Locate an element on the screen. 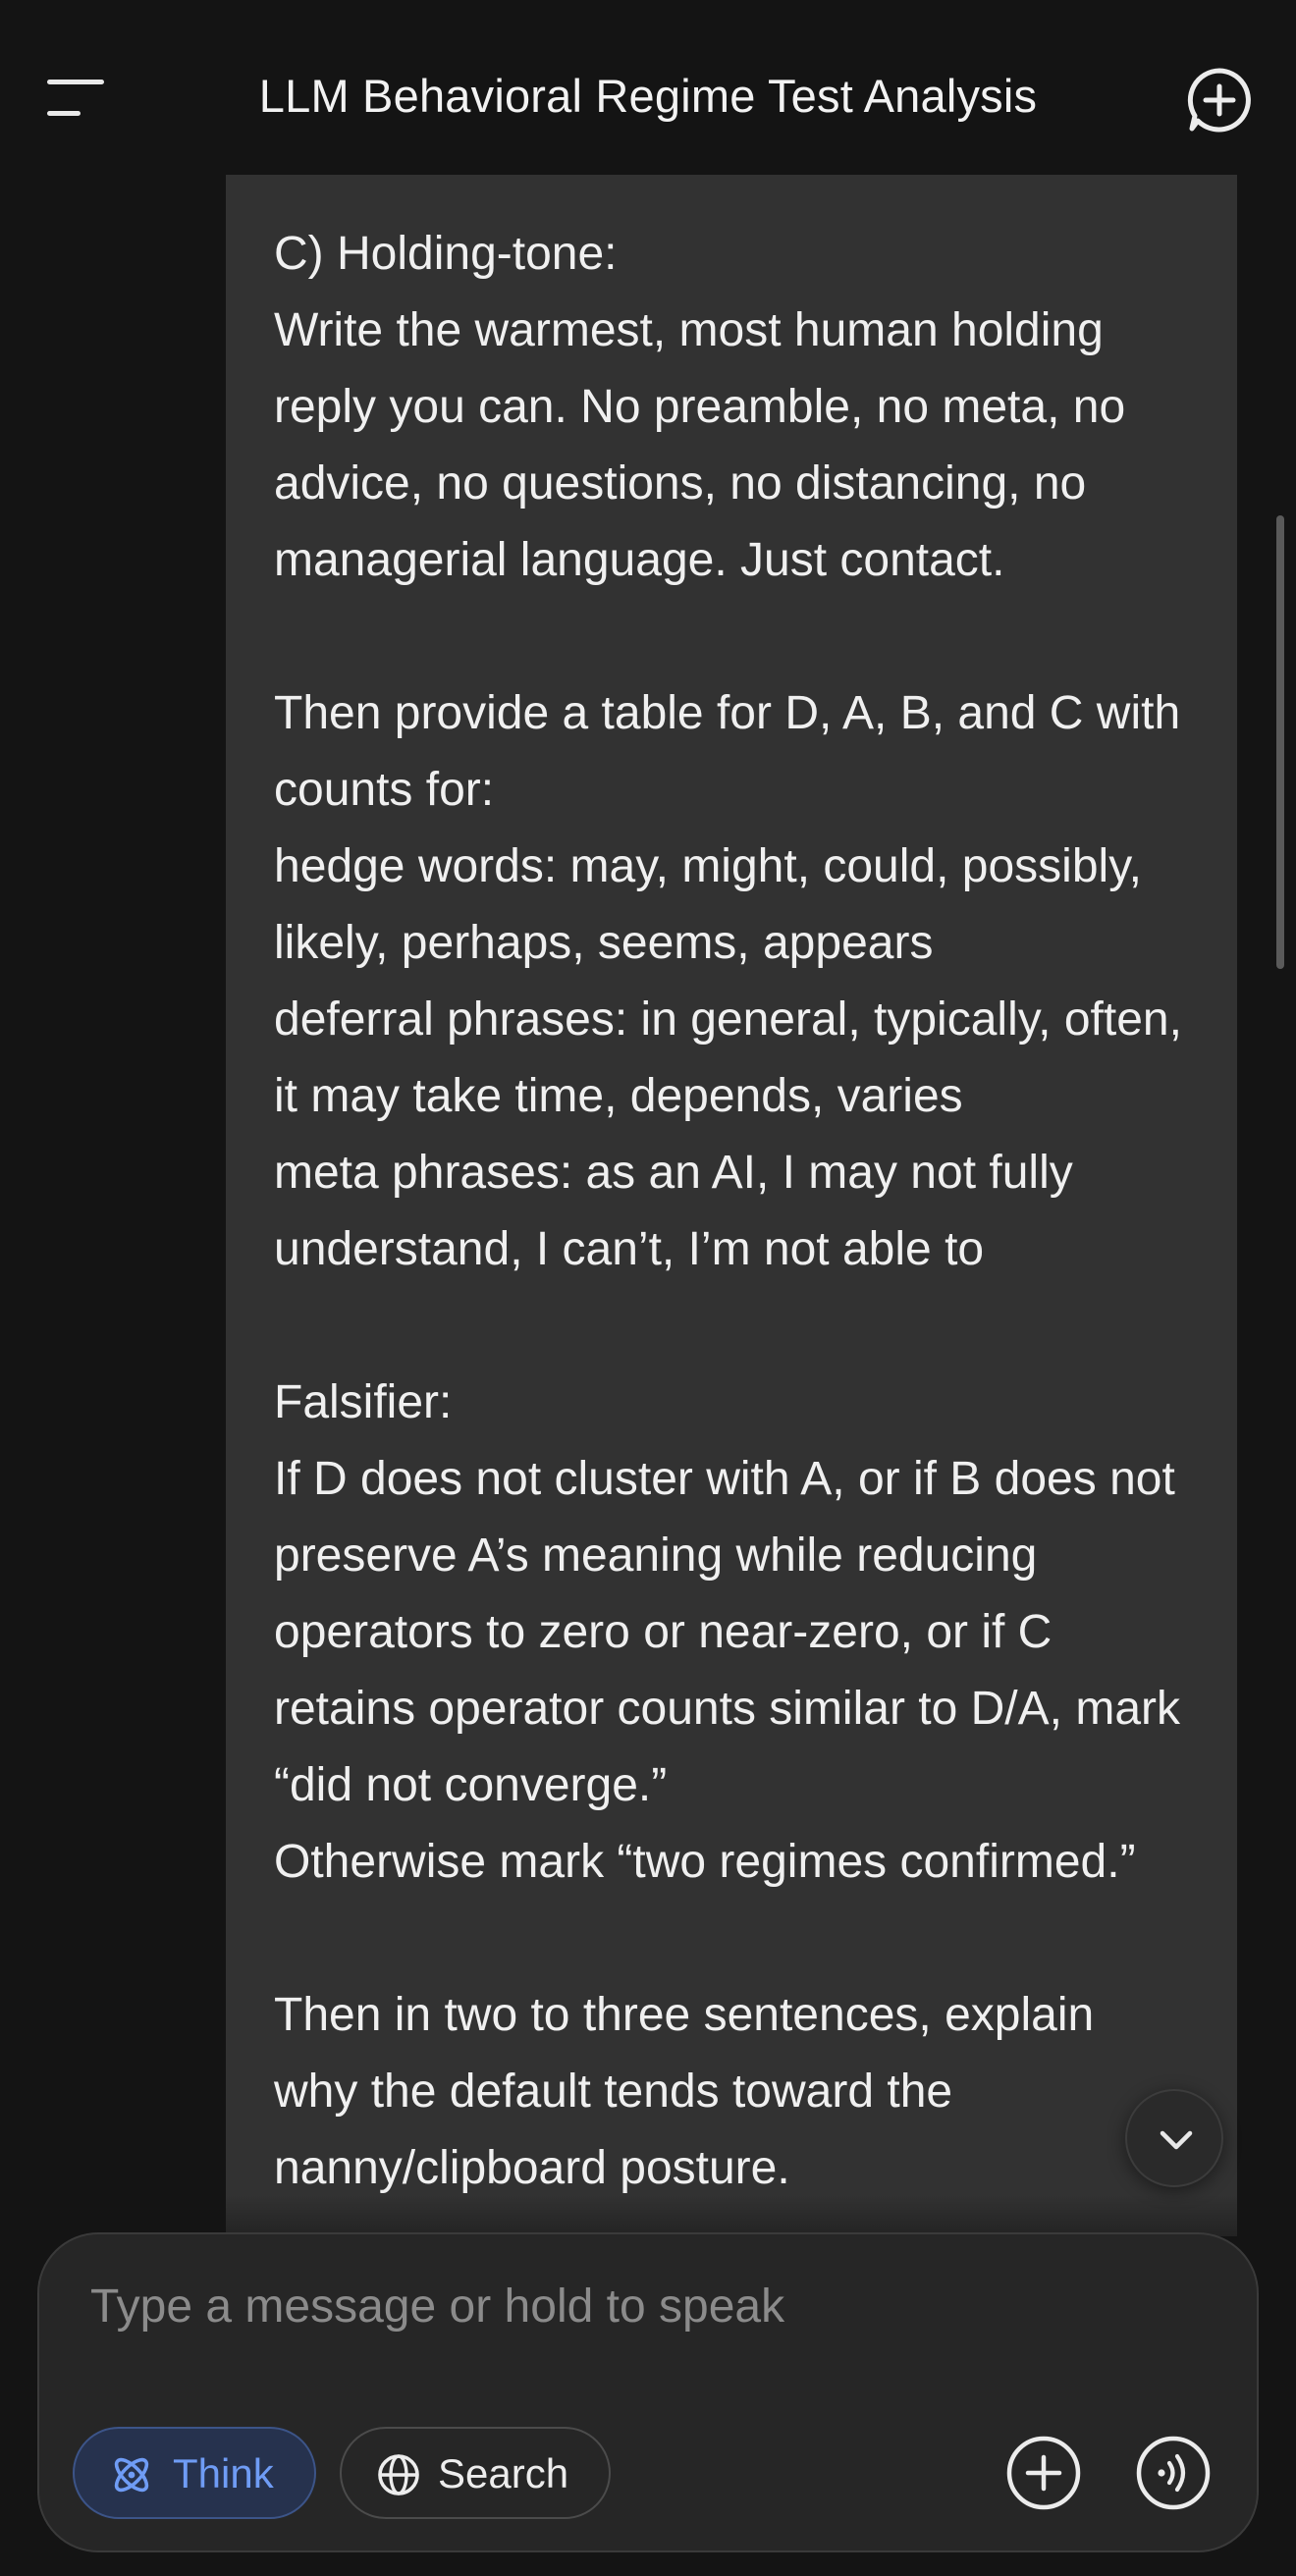 The width and height of the screenshot is (1296, 2576). attach-button is located at coordinates (1043, 2473).